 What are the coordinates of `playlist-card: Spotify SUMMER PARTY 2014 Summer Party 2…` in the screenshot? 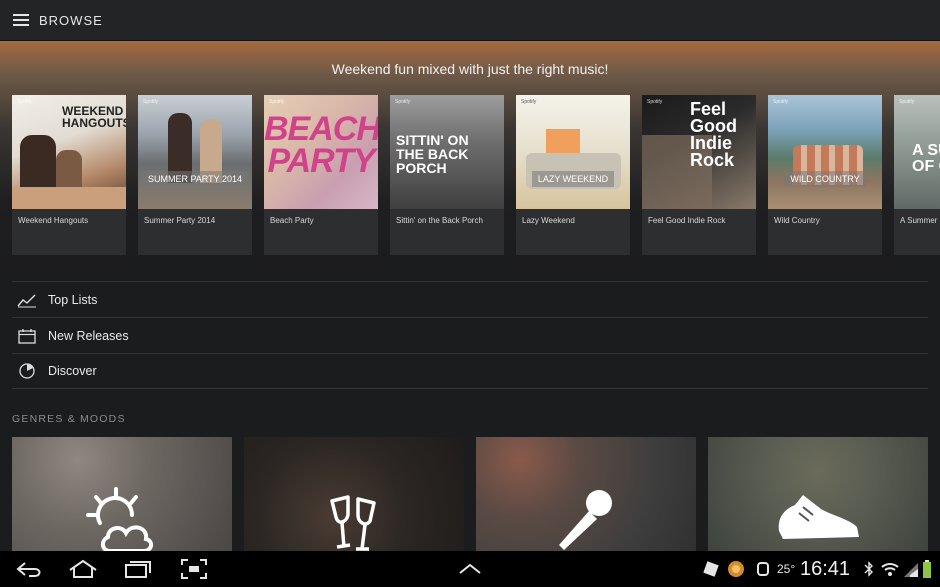 It's located at (195, 175).